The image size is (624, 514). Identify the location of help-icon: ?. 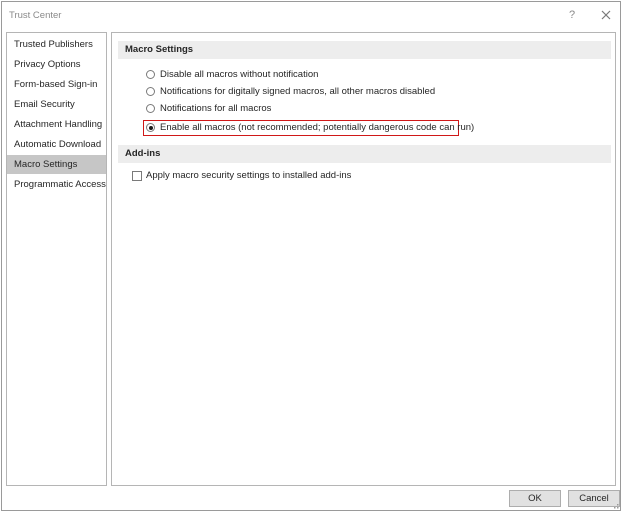
(572, 15).